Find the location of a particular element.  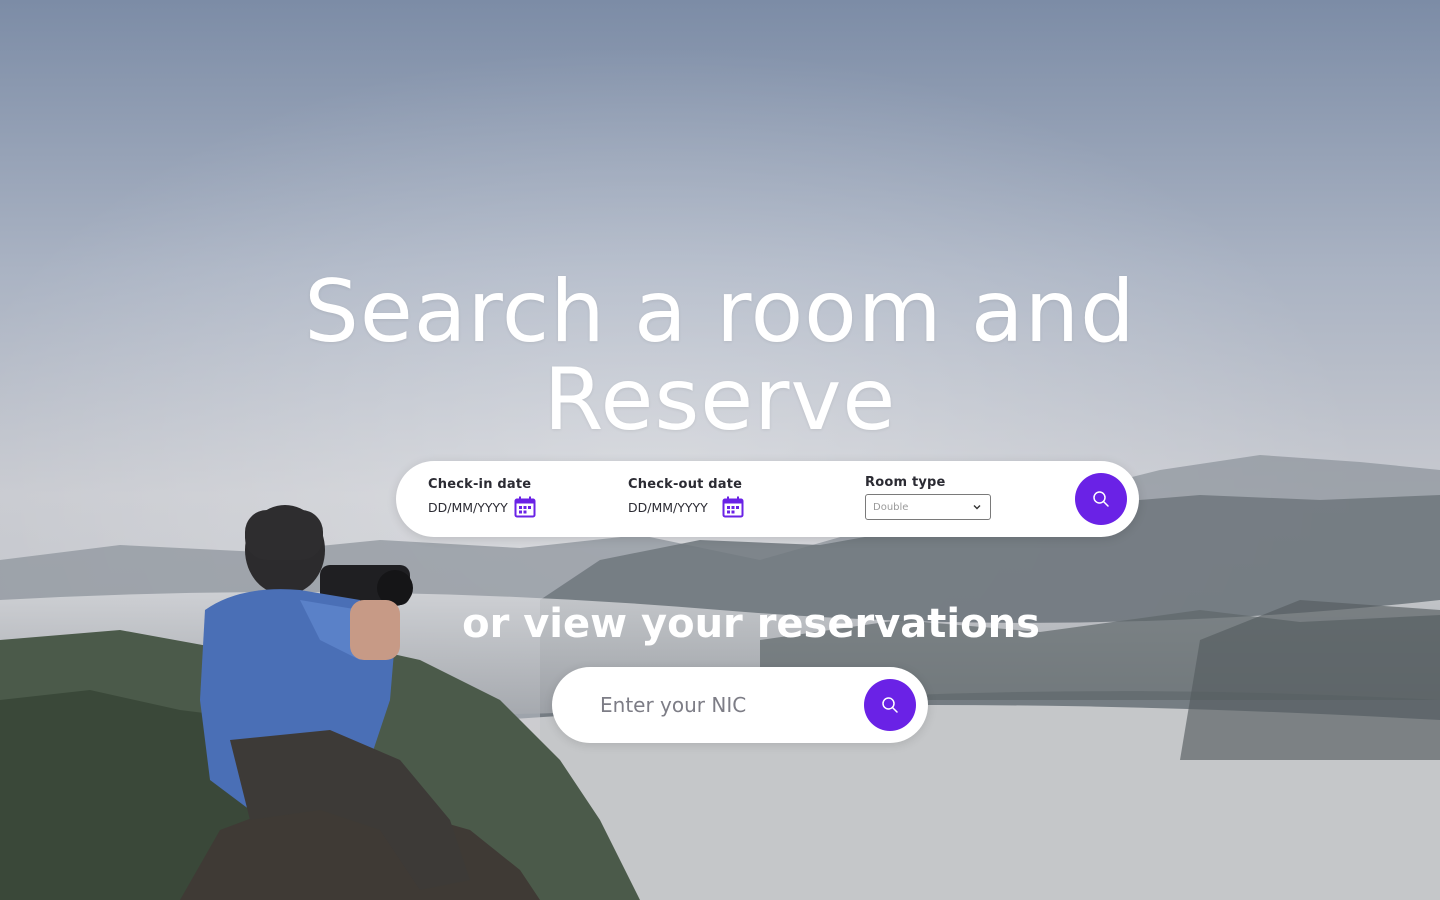

headline-line-2: Reserve is located at coordinates (720, 400).